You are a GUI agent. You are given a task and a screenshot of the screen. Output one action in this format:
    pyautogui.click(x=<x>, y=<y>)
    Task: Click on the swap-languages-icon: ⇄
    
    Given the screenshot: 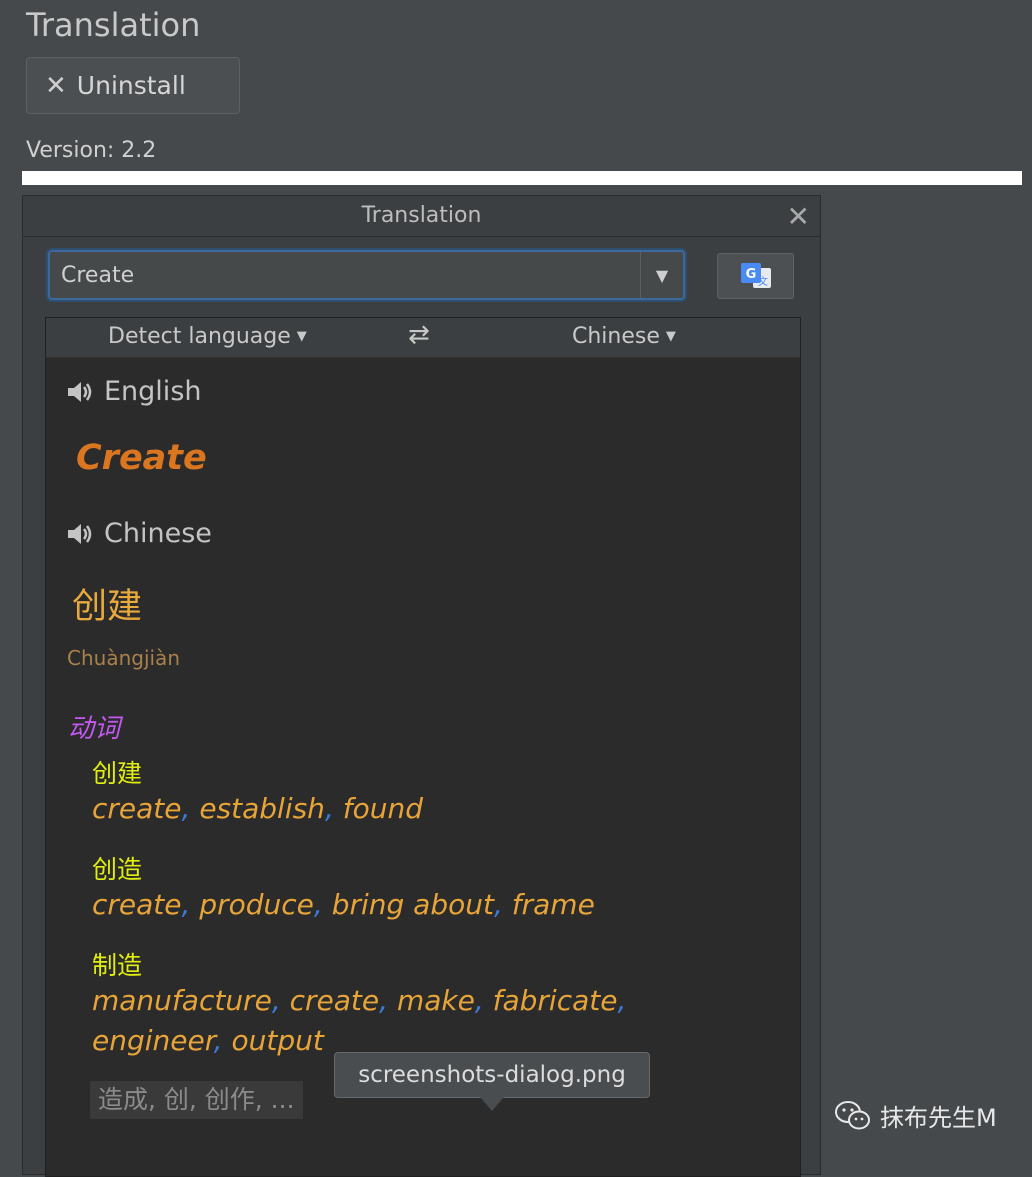 What is the action you would take?
    pyautogui.click(x=419, y=335)
    